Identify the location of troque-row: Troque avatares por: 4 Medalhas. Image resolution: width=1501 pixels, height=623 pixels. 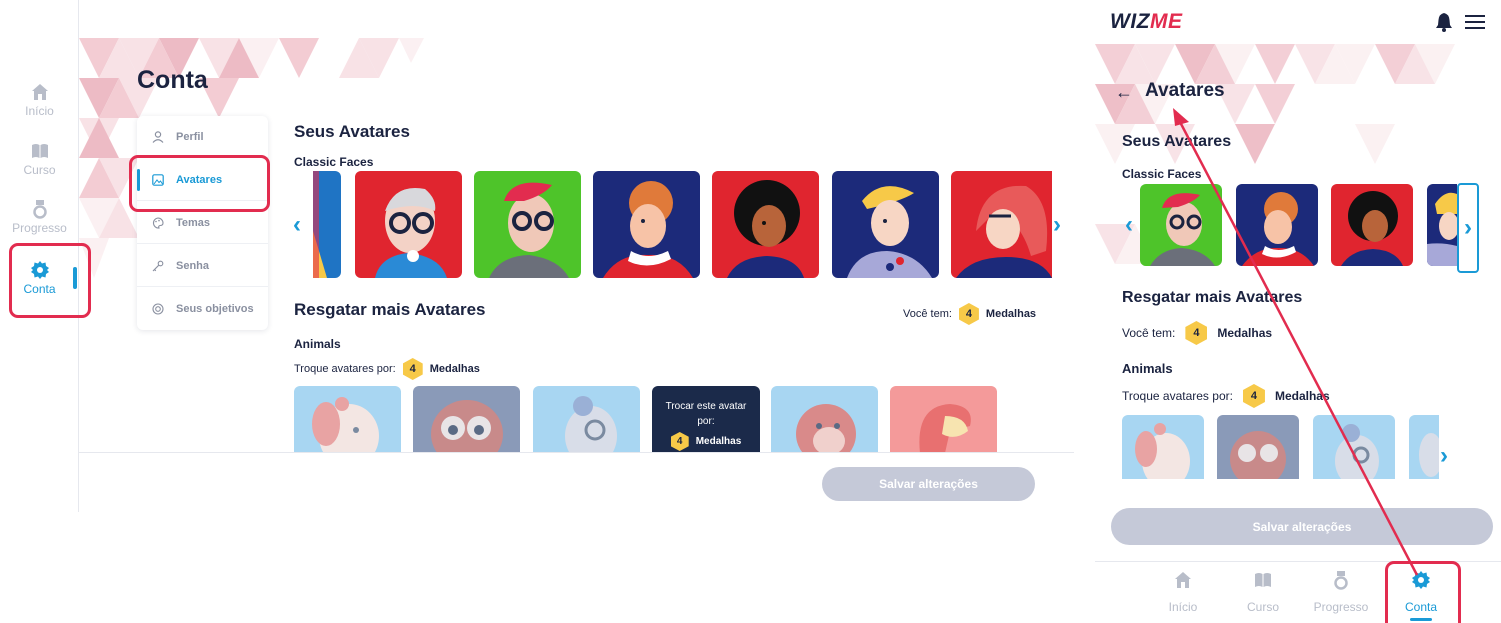
(387, 369).